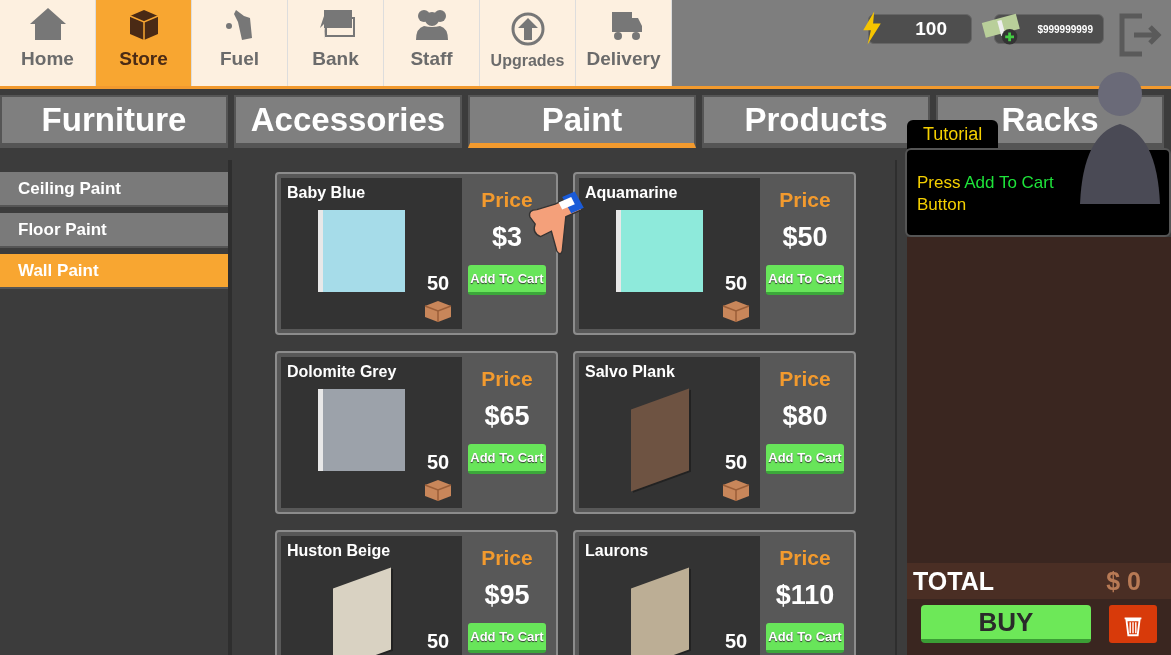 The image size is (1171, 655). I want to click on product-name: Huston Beige, so click(339, 551).